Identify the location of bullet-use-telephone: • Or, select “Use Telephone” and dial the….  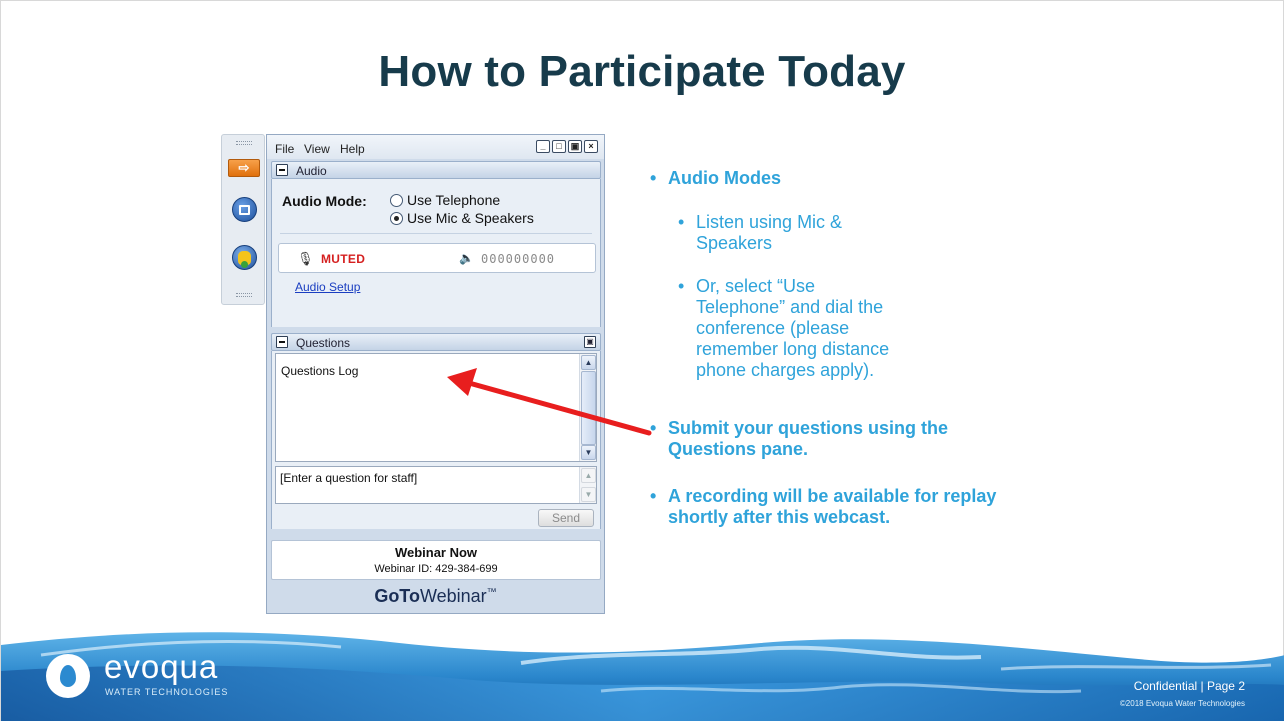
(784, 328).